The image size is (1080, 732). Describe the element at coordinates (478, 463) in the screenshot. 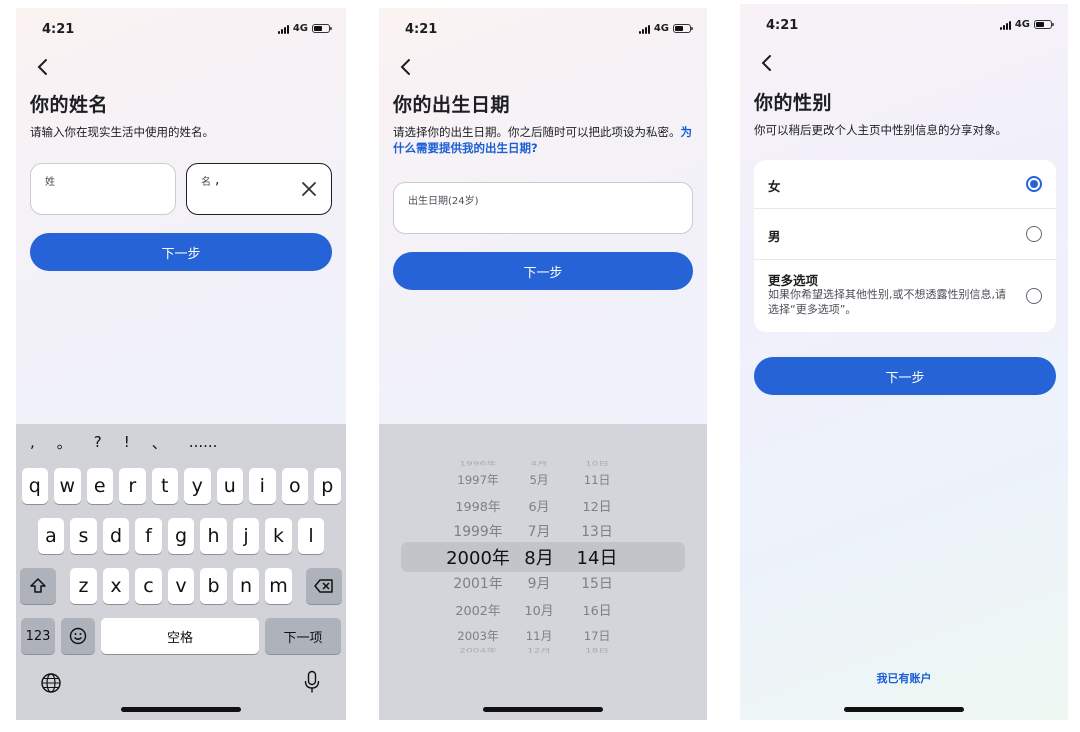

I see `picker-item: 1996年` at that location.